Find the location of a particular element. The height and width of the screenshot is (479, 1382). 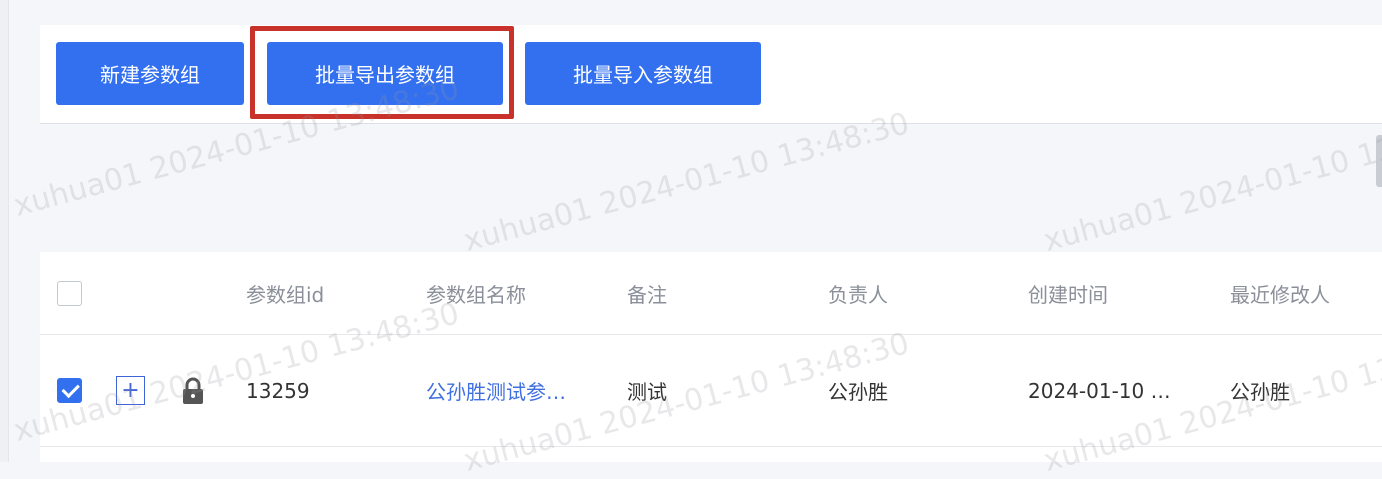

column-header-created: 创建时间 is located at coordinates (1123, 293).